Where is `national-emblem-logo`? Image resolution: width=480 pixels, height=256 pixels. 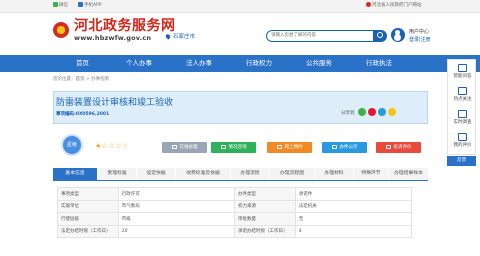
national-emblem-logo is located at coordinates (61, 30).